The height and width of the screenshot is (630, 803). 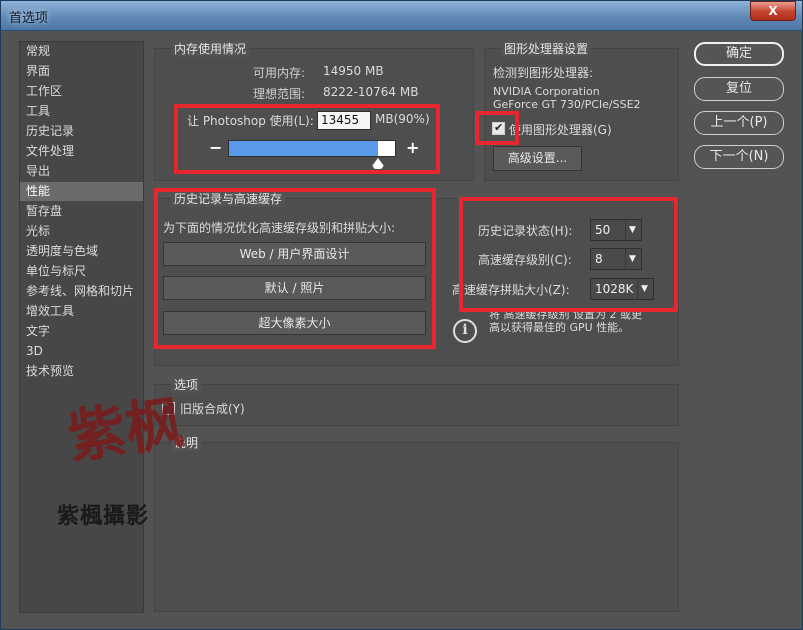 I want to click on sidebar-item-general: 常规, so click(x=81, y=51).